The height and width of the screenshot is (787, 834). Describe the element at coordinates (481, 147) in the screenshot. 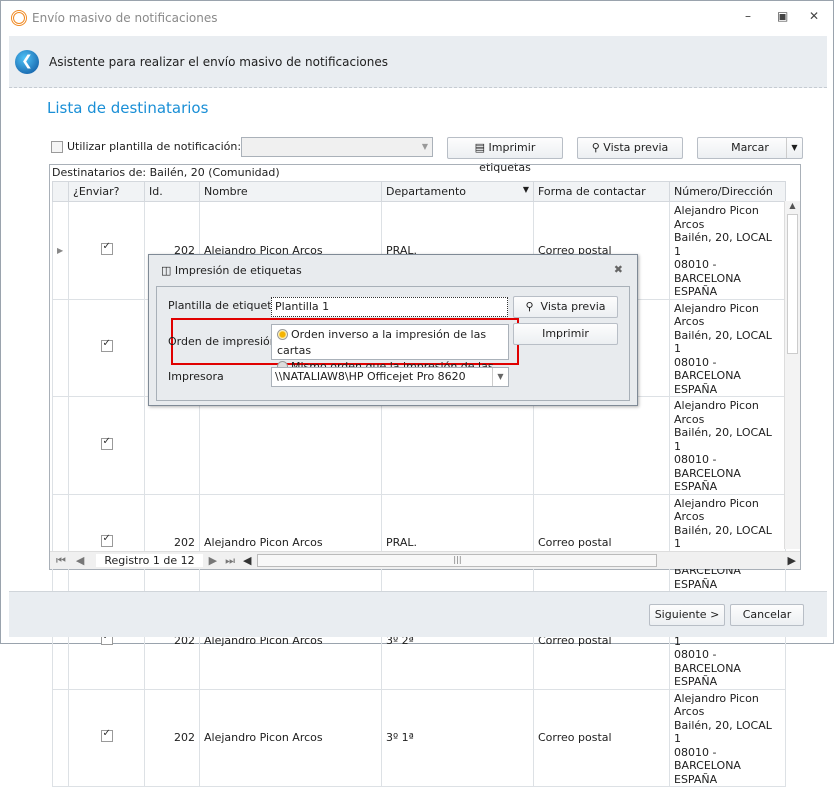

I see `print-icon: ▤` at that location.